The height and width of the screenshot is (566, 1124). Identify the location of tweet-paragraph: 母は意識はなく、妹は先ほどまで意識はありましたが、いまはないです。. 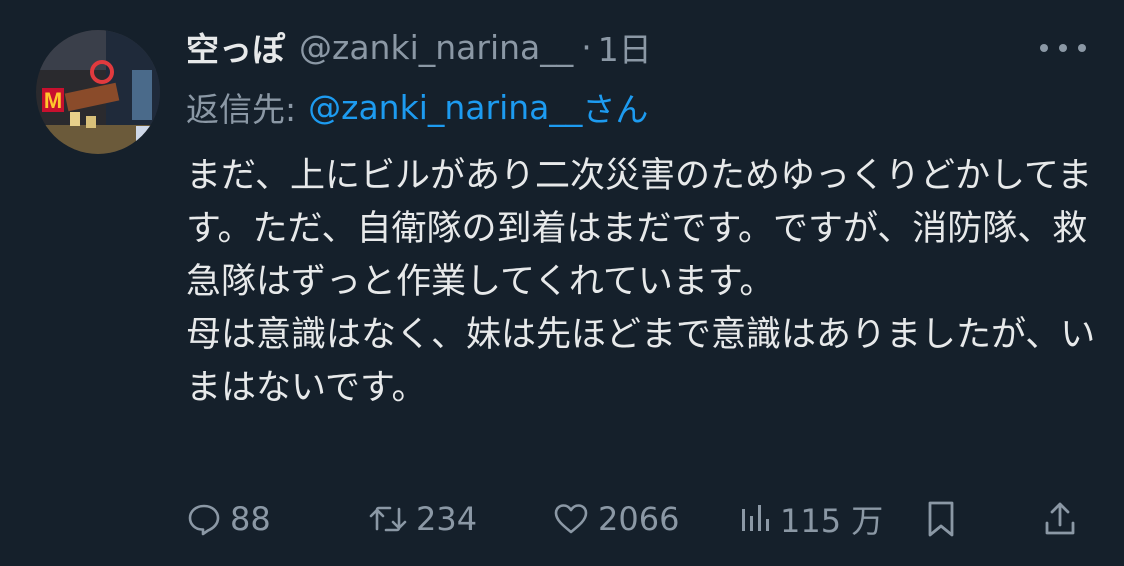
(641, 361).